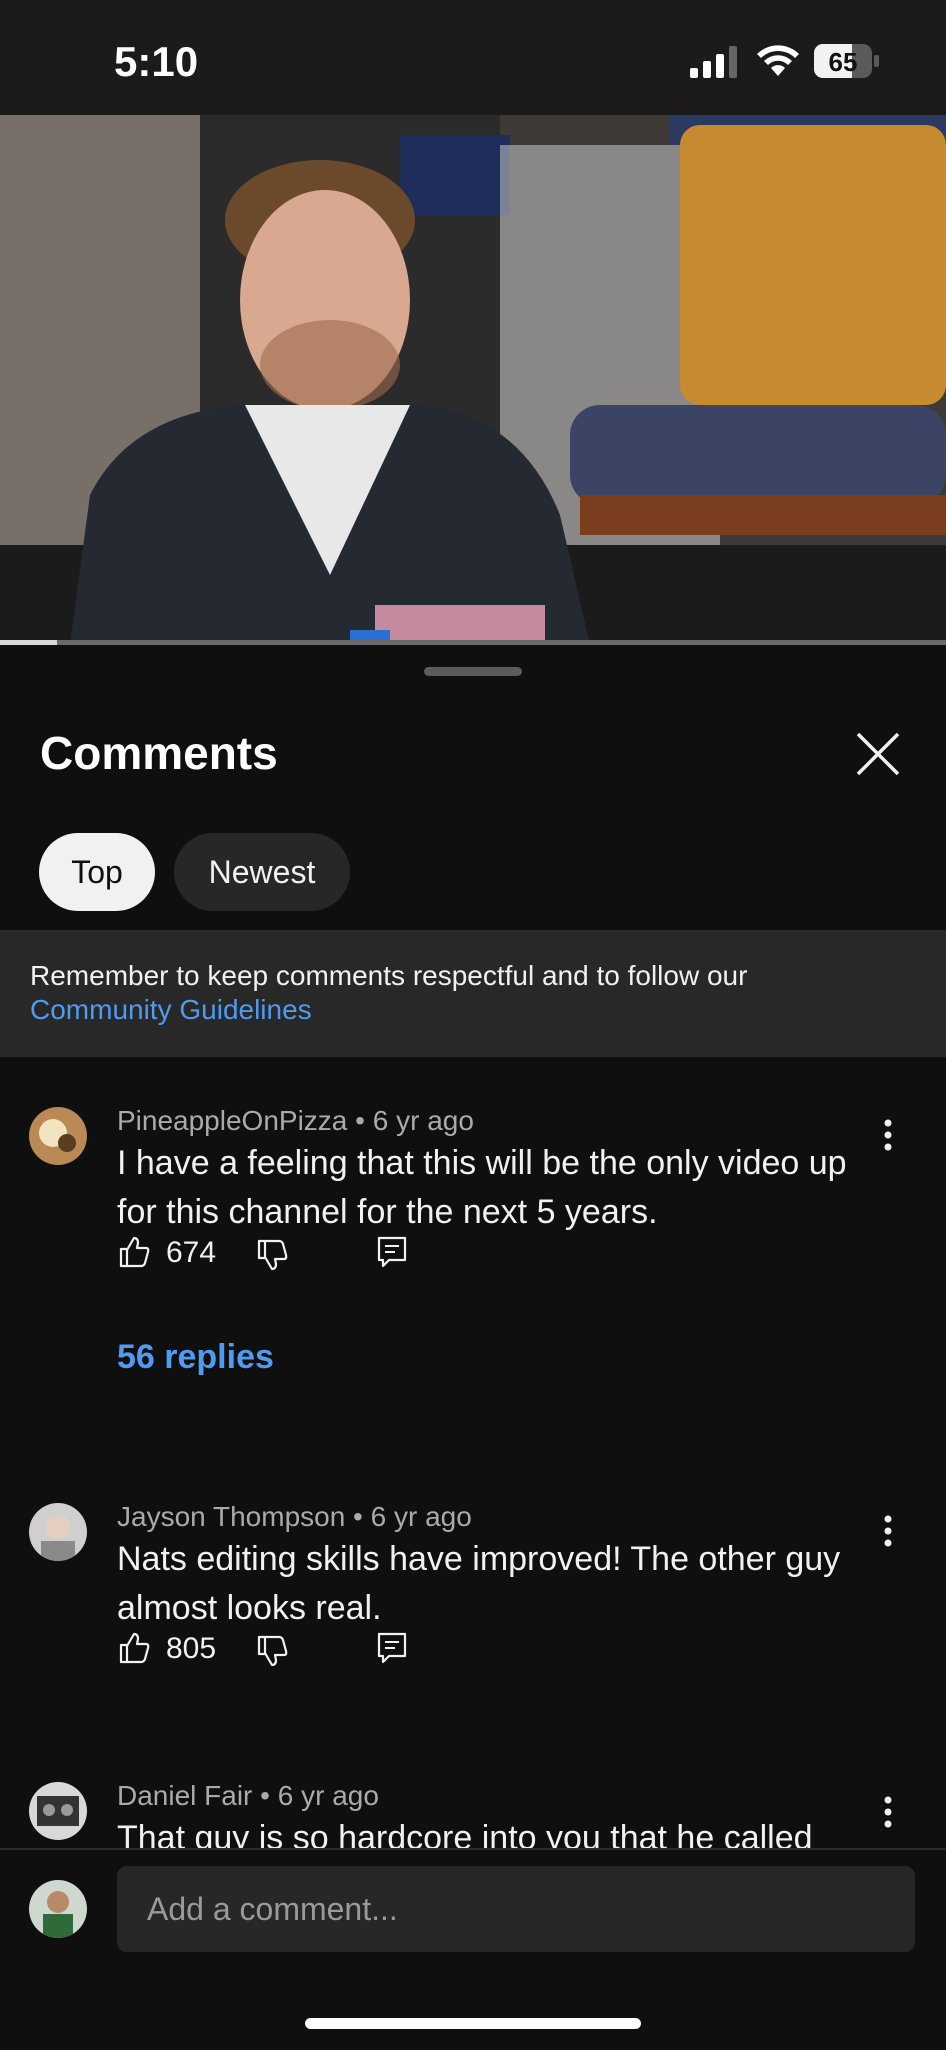 This screenshot has width=946, height=2050. I want to click on drag-handle, so click(473, 671).